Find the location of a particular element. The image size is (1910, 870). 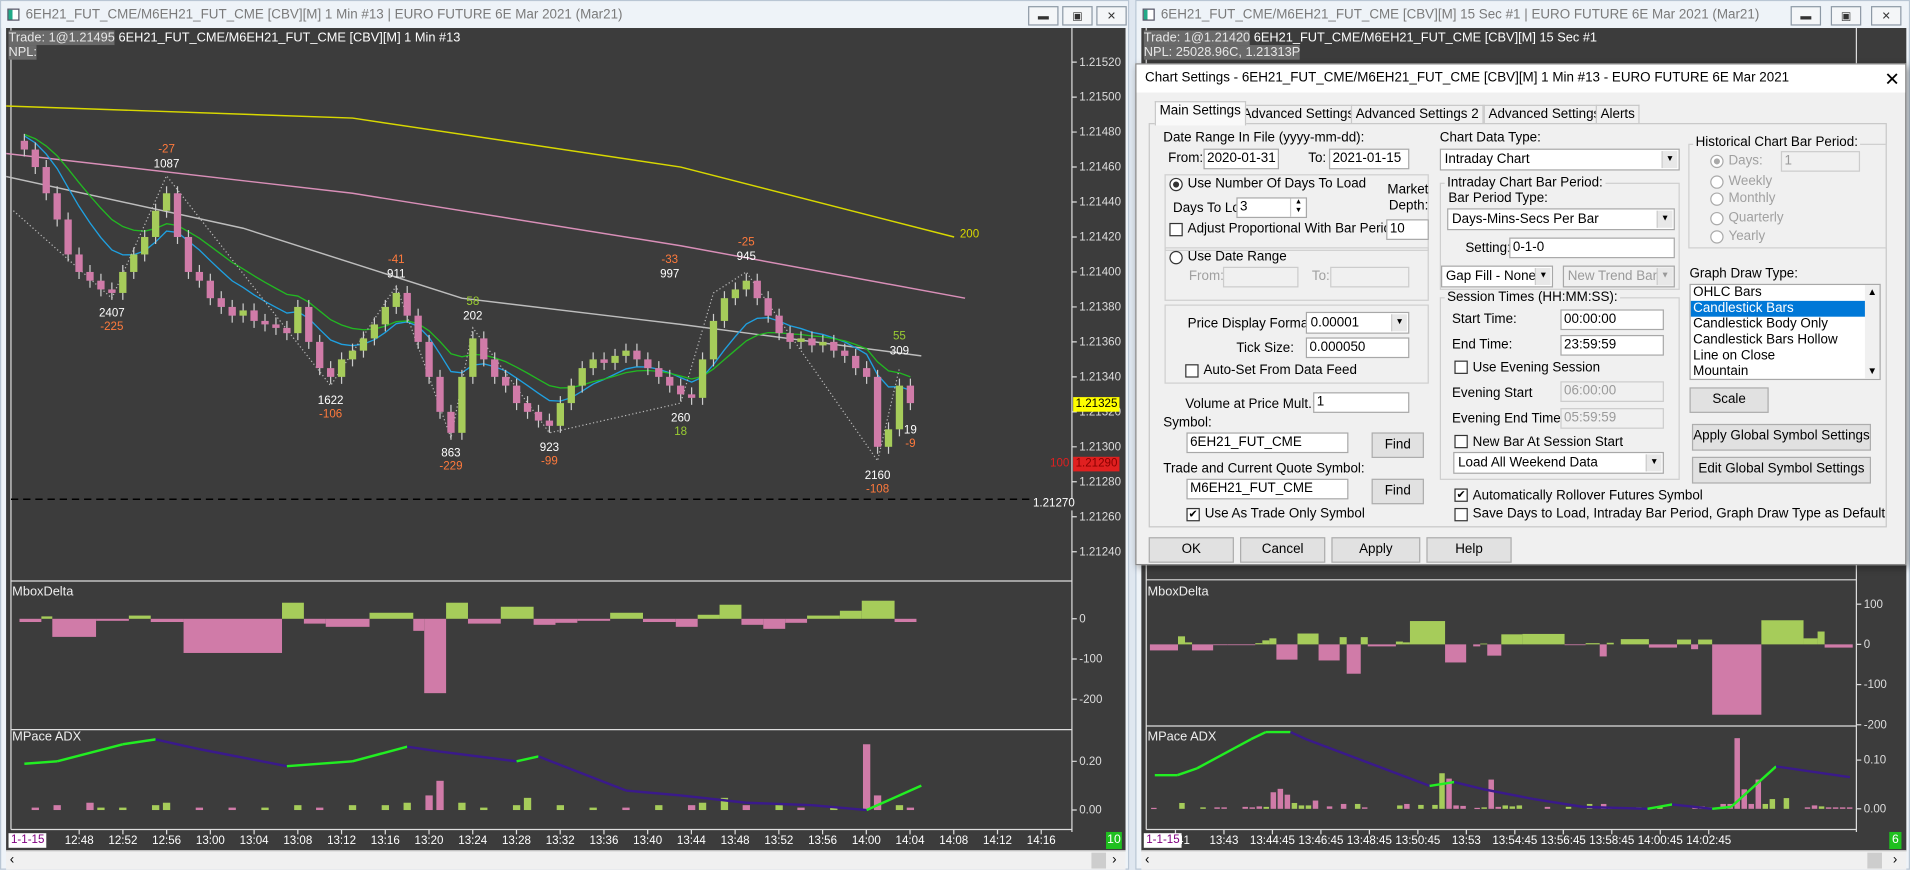

price-format-select: 0.00001 ▼ is located at coordinates (1357, 322).